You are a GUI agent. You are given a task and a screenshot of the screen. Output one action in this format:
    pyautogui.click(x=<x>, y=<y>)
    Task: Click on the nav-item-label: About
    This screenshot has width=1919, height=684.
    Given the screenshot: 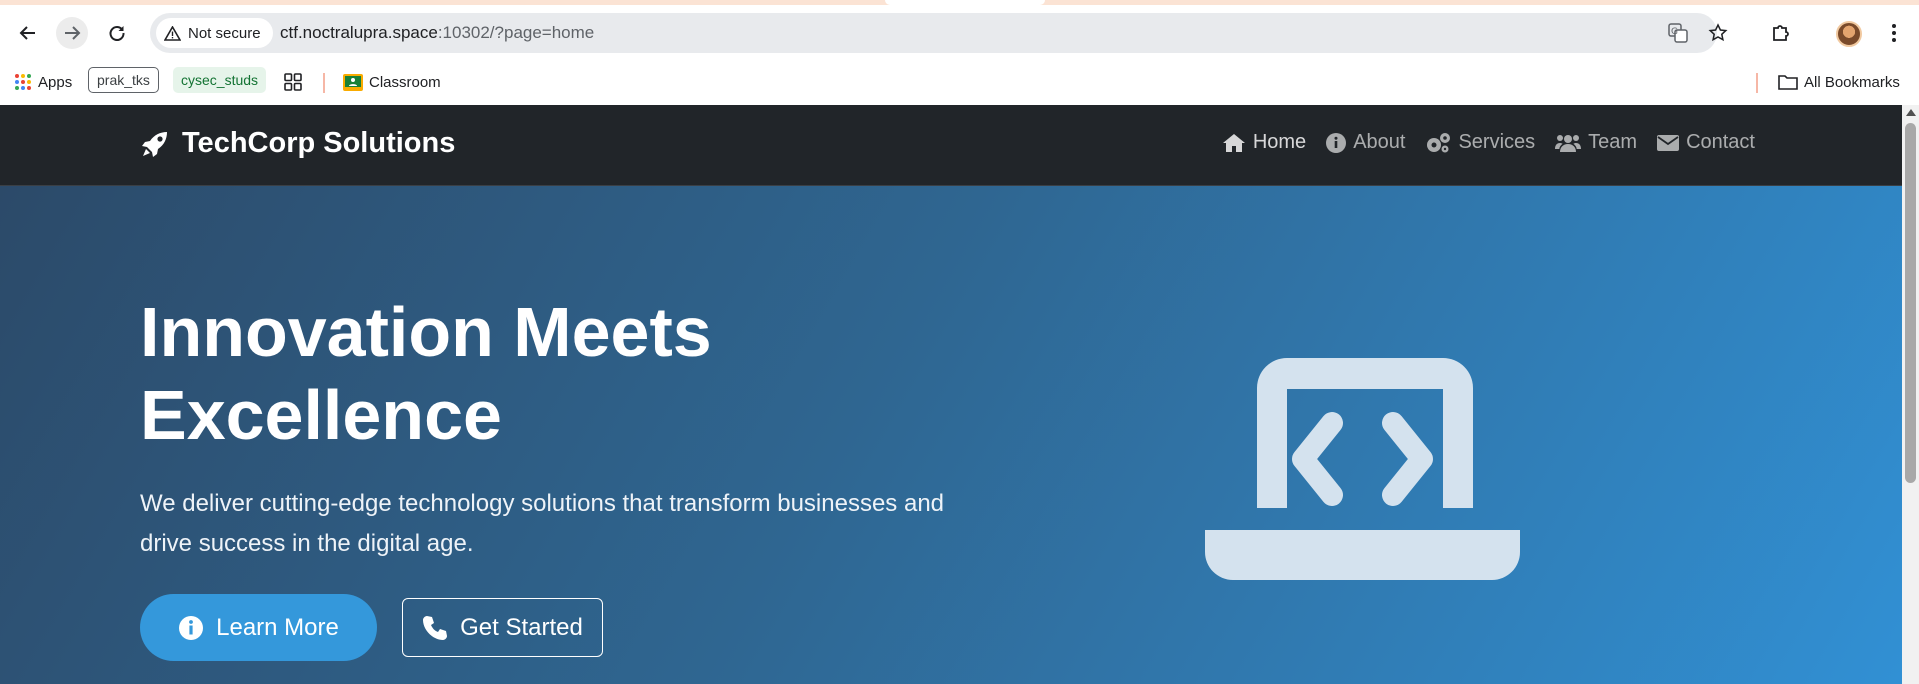 What is the action you would take?
    pyautogui.click(x=1379, y=142)
    